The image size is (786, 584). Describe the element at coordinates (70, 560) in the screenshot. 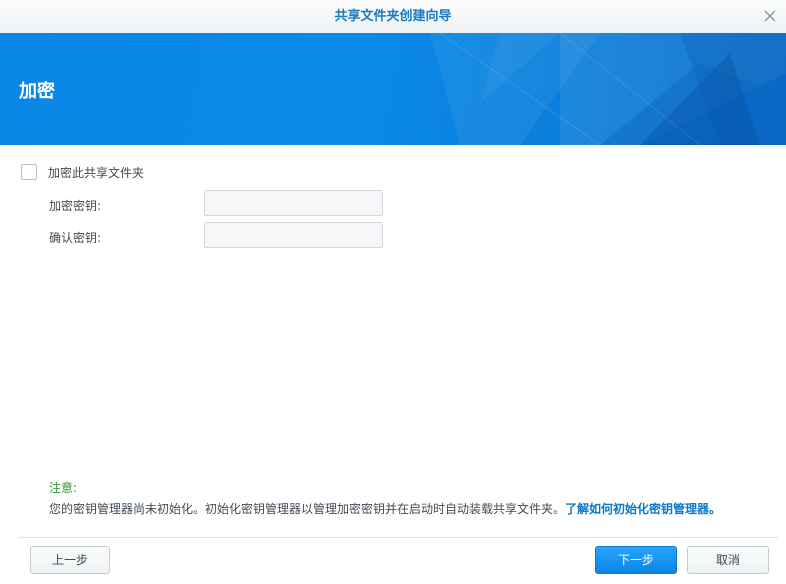

I see `back-button: 上一步` at that location.